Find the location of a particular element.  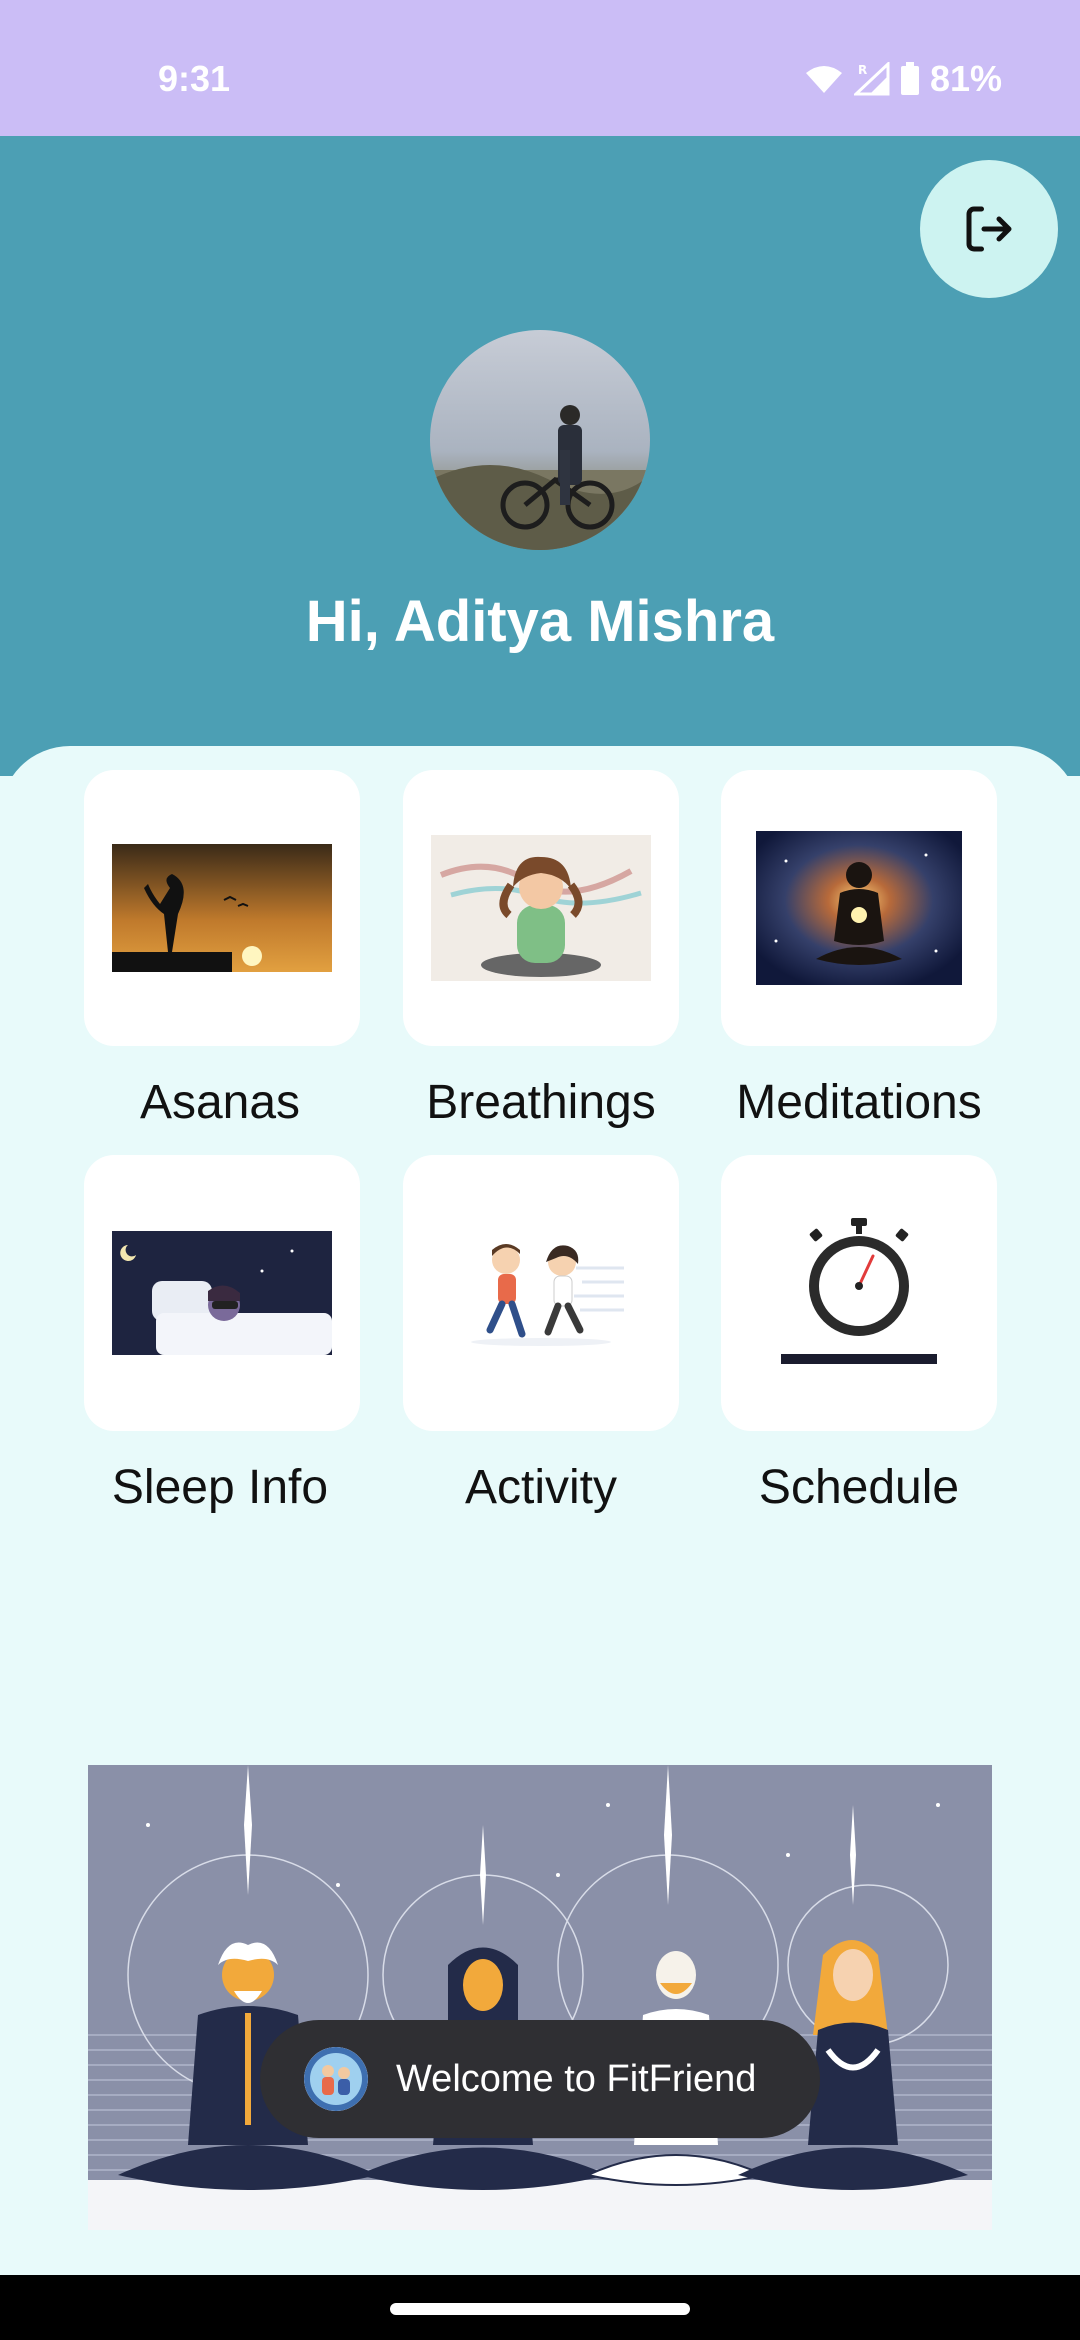

status-time: 9:31 is located at coordinates (194, 78).